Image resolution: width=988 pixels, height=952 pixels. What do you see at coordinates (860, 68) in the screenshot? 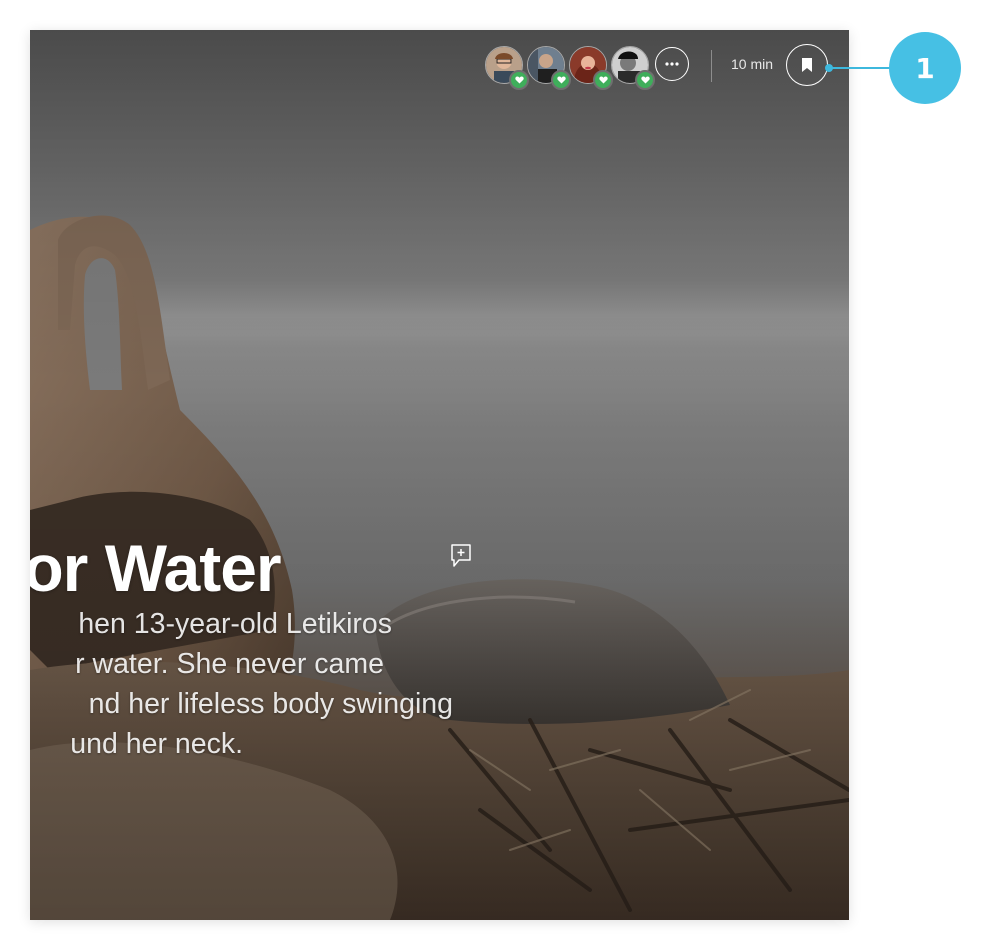
I see `callout-connector` at bounding box center [860, 68].